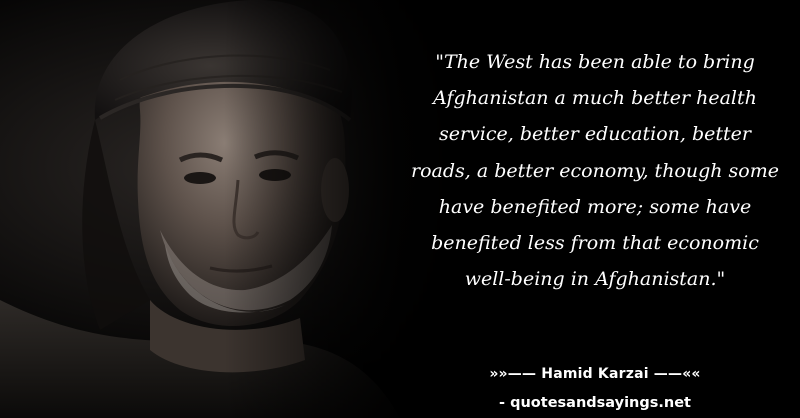 This screenshot has width=800, height=418. What do you see at coordinates (595, 279) in the screenshot?
I see `quote-line: well-being in Afghanistan."` at bounding box center [595, 279].